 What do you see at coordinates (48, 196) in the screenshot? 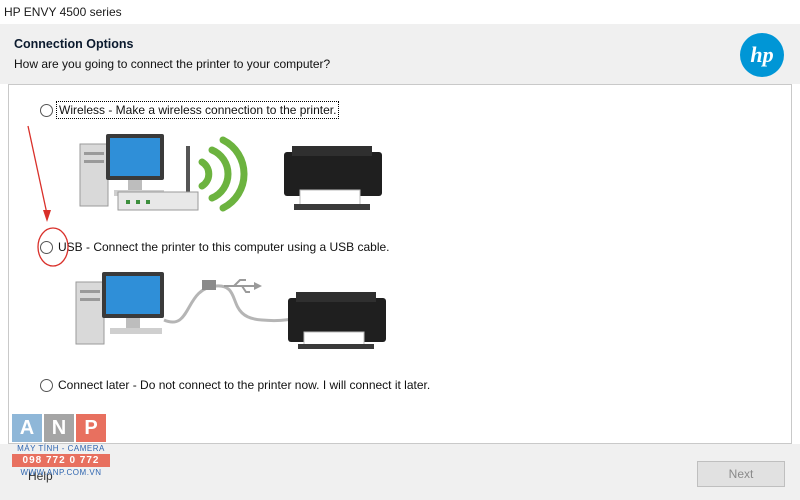
I see `annotation-arrow` at bounding box center [48, 196].